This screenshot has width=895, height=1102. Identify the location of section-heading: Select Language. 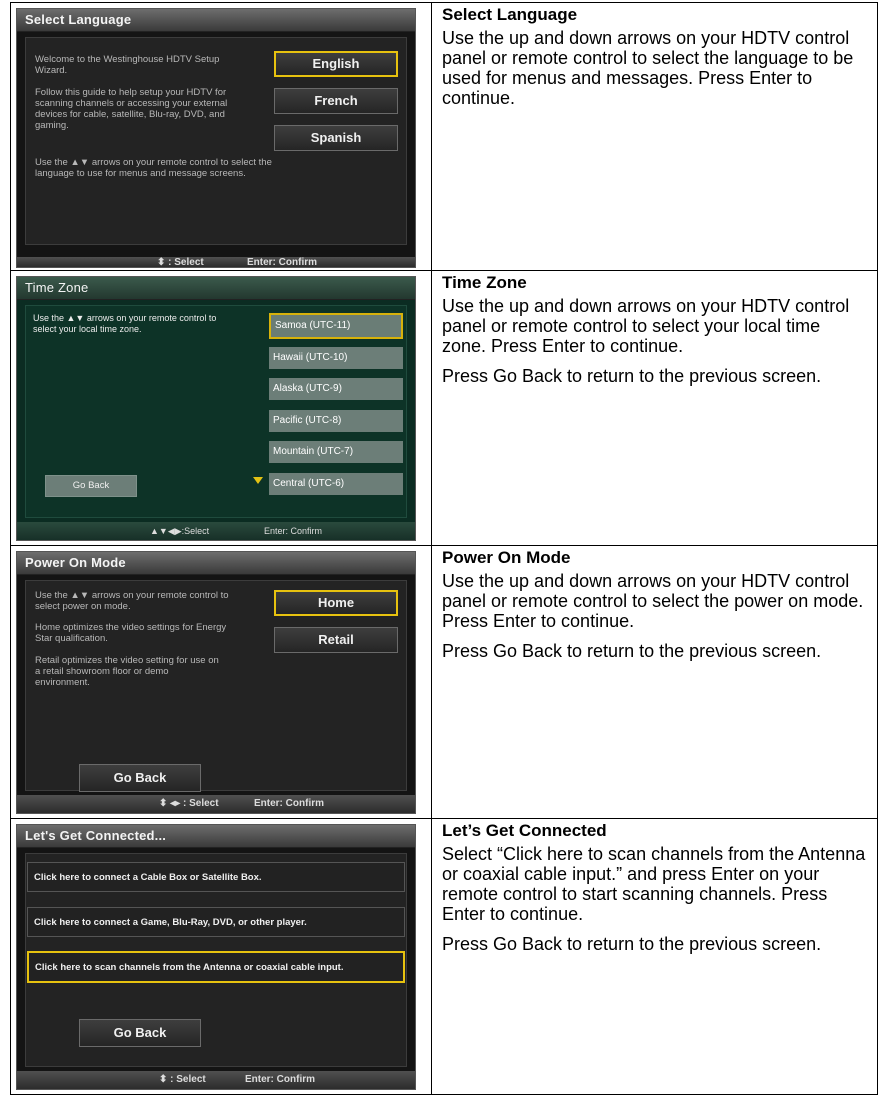
(510, 14).